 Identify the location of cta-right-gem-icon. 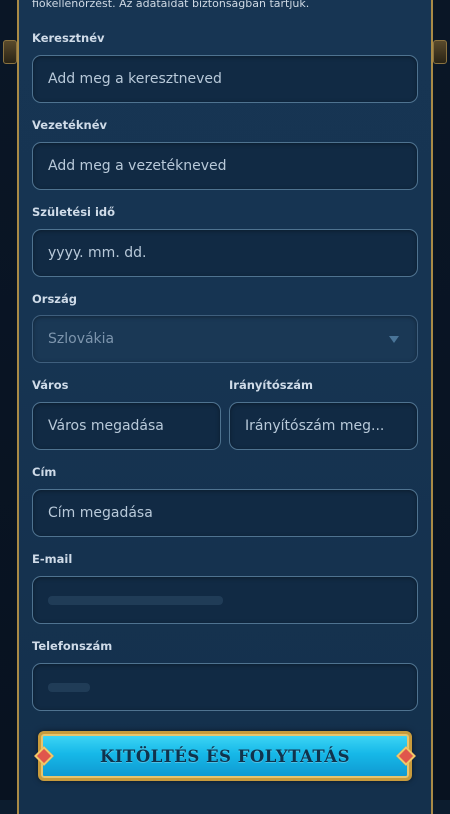
(406, 756).